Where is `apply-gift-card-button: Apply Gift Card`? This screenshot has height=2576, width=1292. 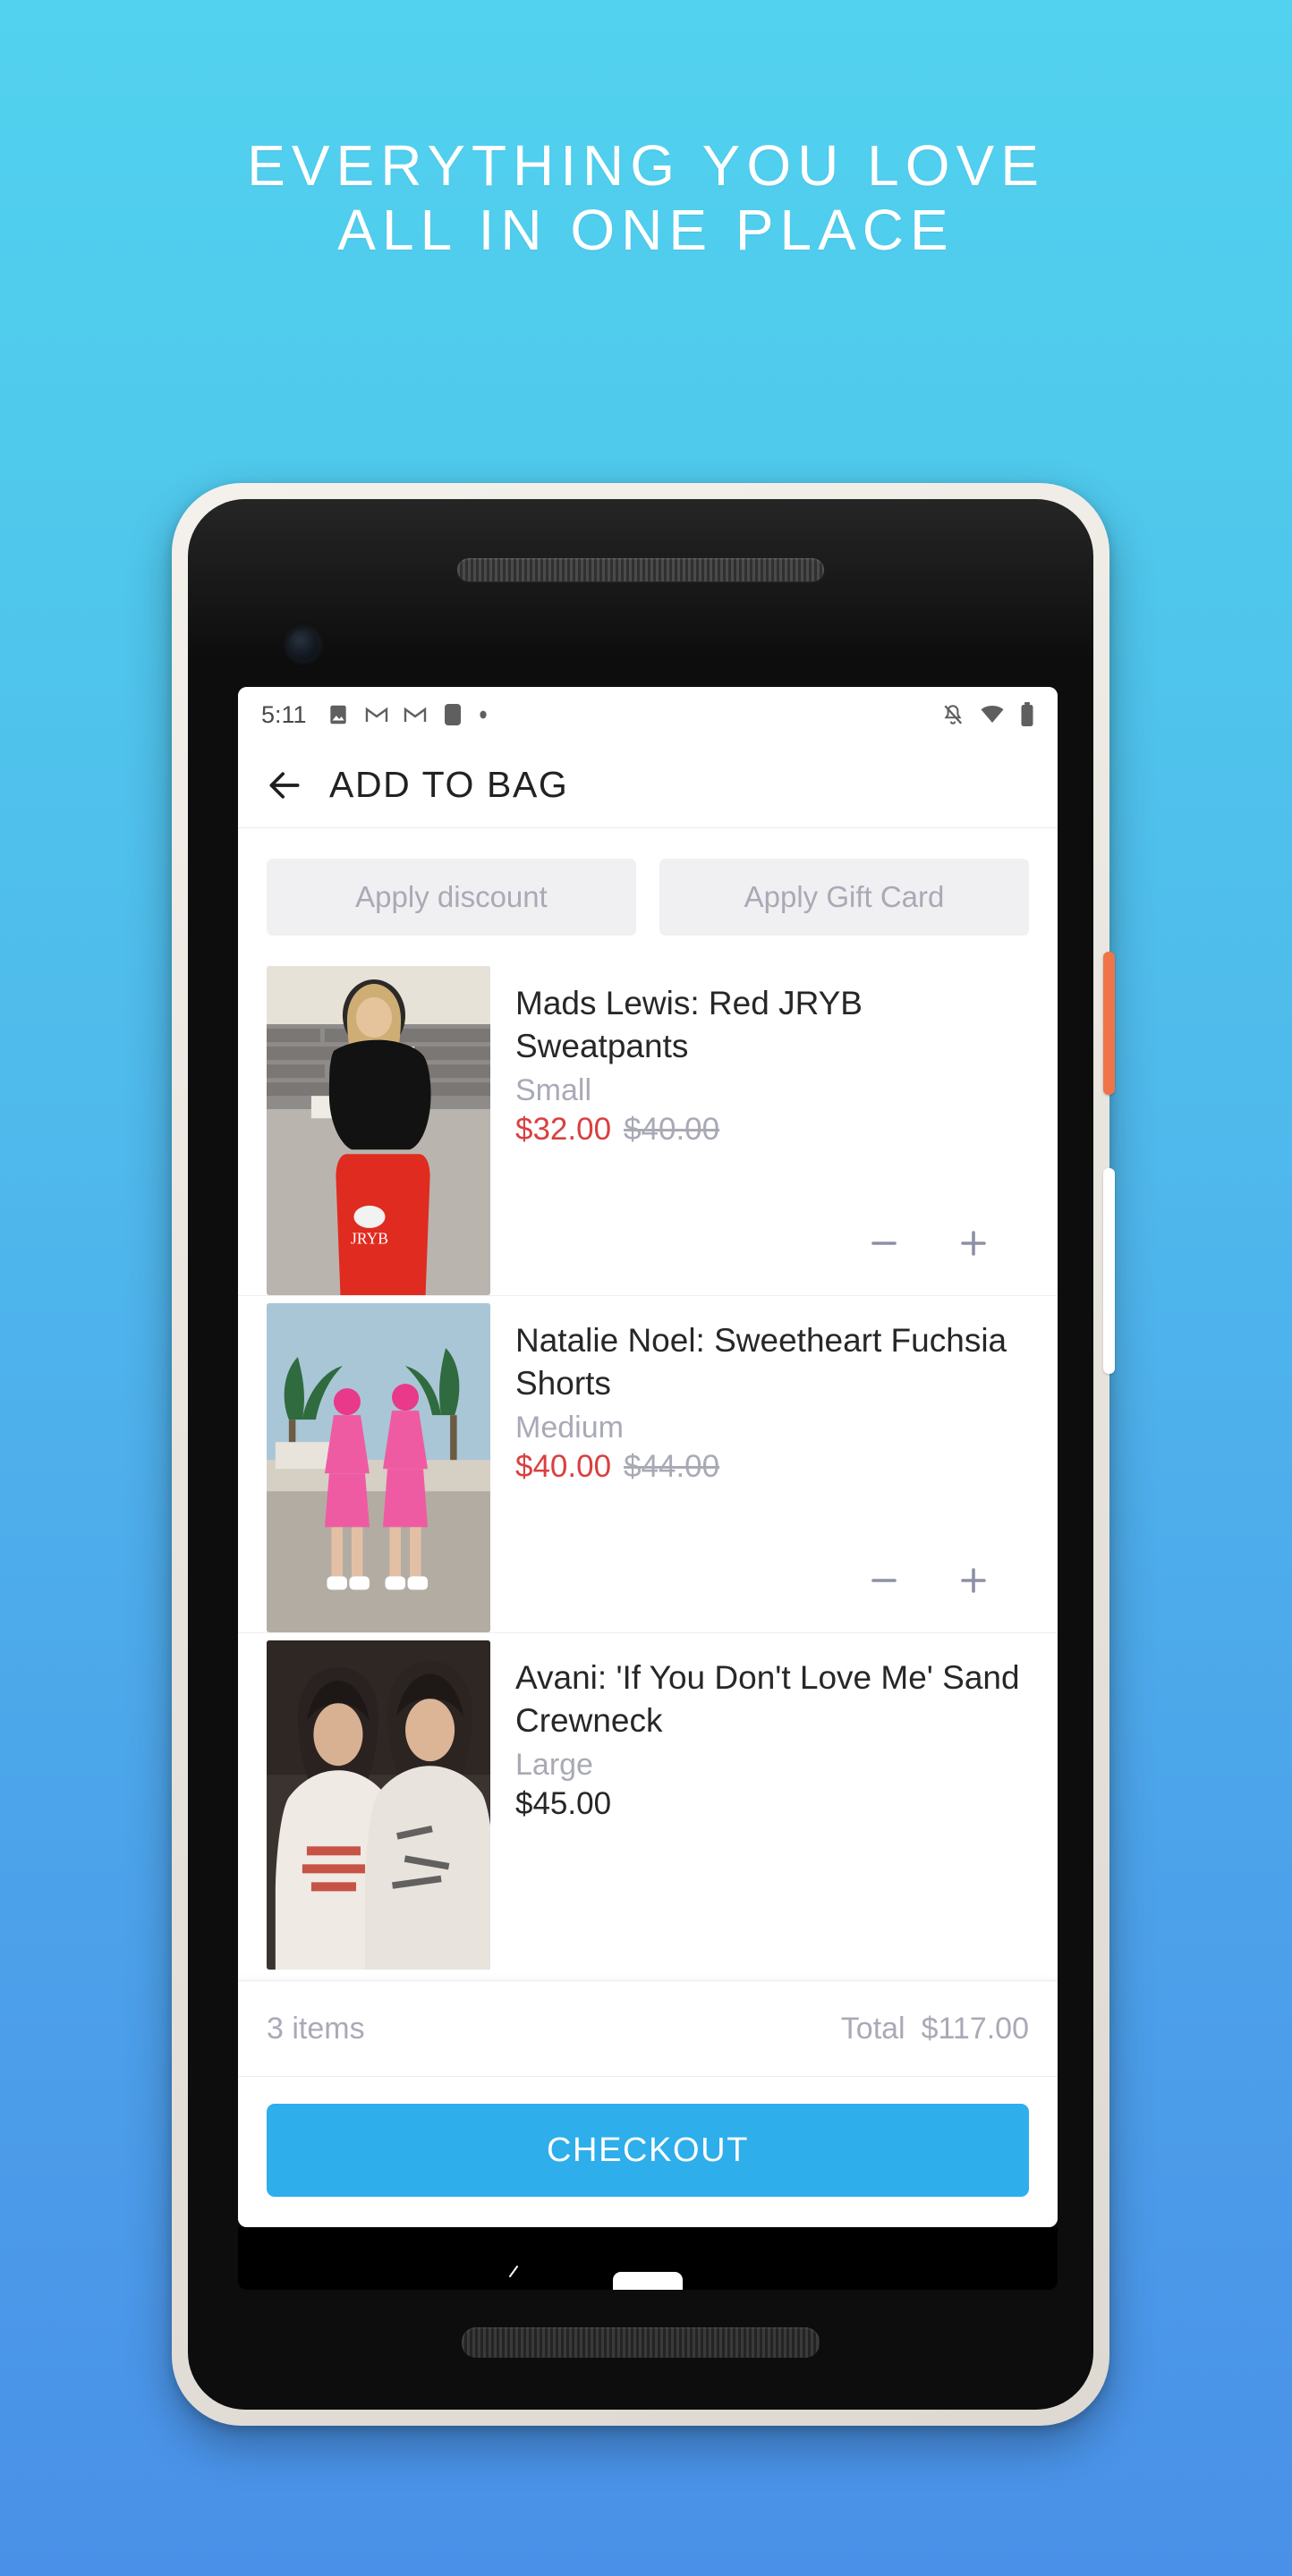
apply-gift-card-button: Apply Gift Card is located at coordinates (844, 897).